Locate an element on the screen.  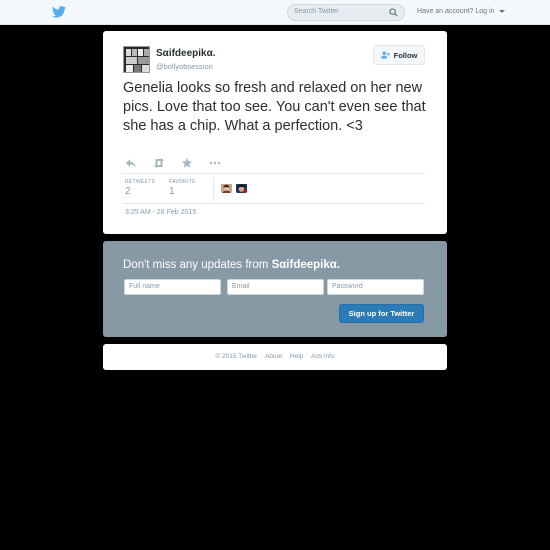
tweet-timestamp: 3:25 AM - 28 Feb 2015 is located at coordinates (160, 212).